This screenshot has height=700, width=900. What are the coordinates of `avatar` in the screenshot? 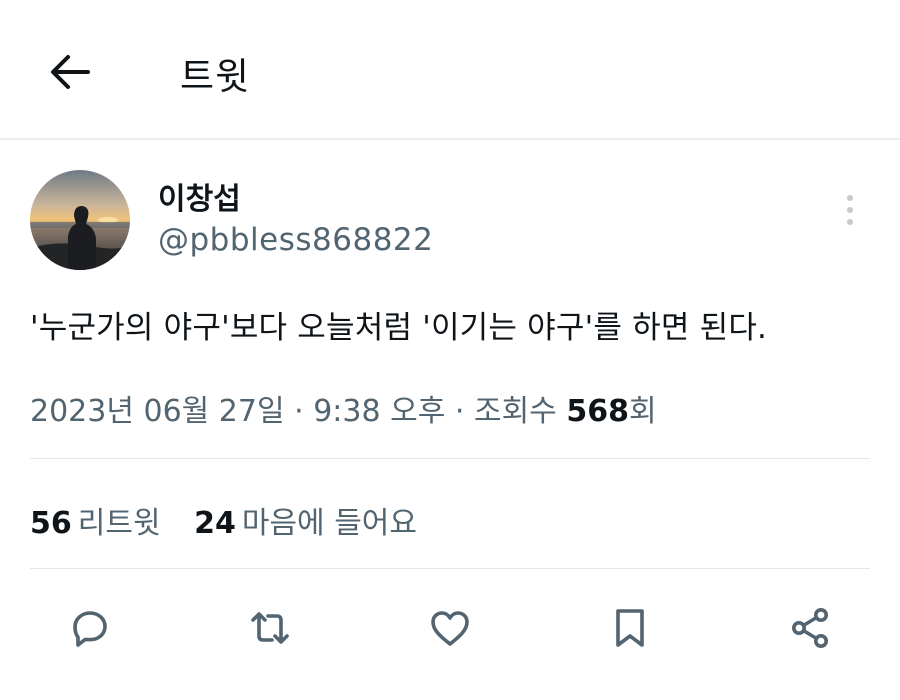 It's located at (80, 220).